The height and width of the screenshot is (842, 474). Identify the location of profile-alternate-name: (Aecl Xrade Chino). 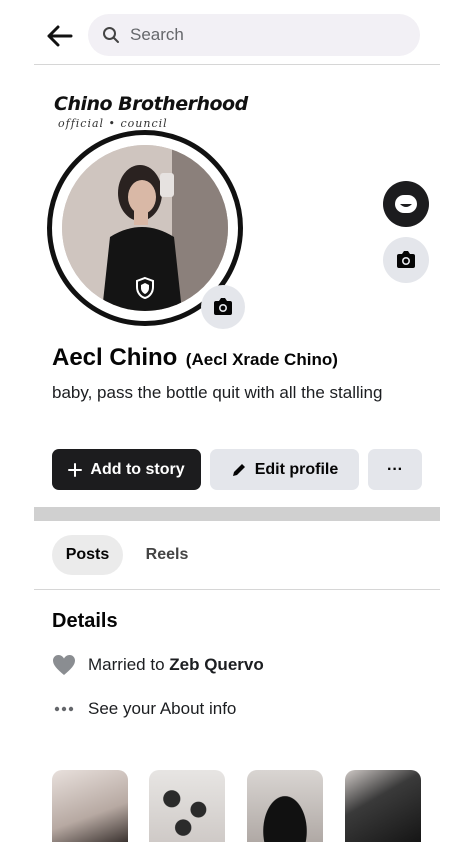
(261, 359).